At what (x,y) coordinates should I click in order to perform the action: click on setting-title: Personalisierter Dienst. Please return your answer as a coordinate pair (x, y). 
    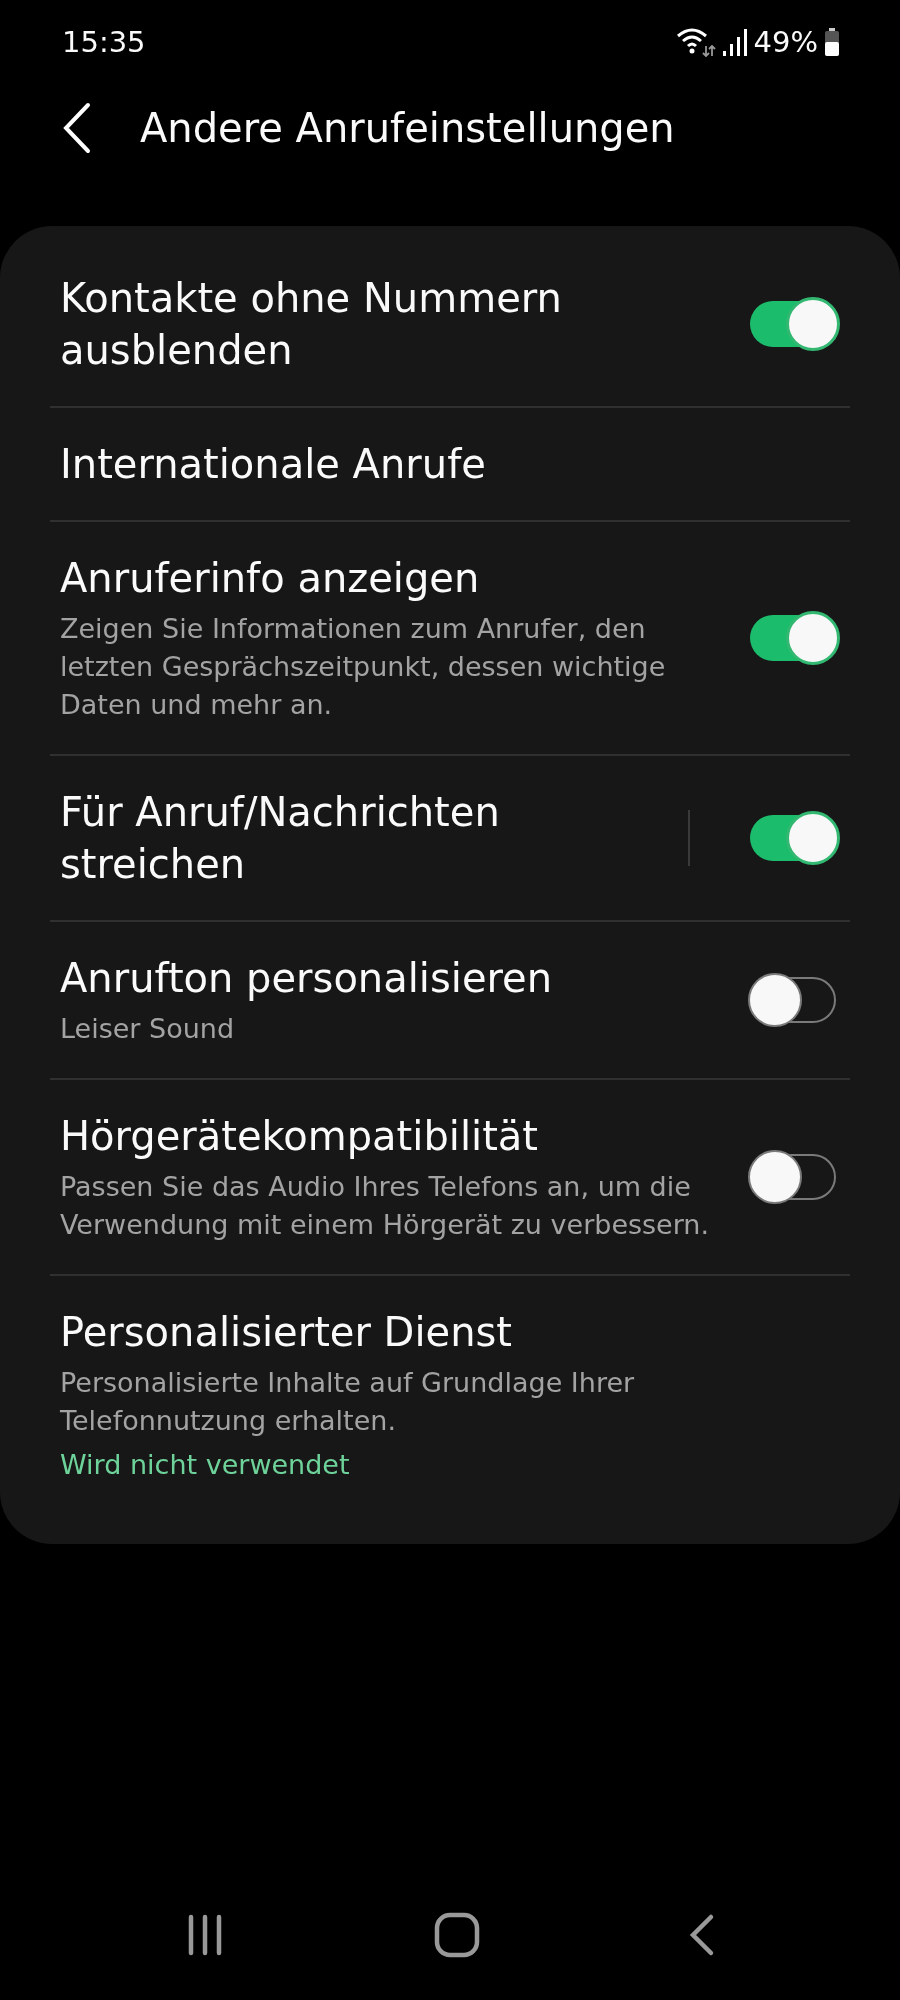
    Looking at the image, I should click on (450, 1332).